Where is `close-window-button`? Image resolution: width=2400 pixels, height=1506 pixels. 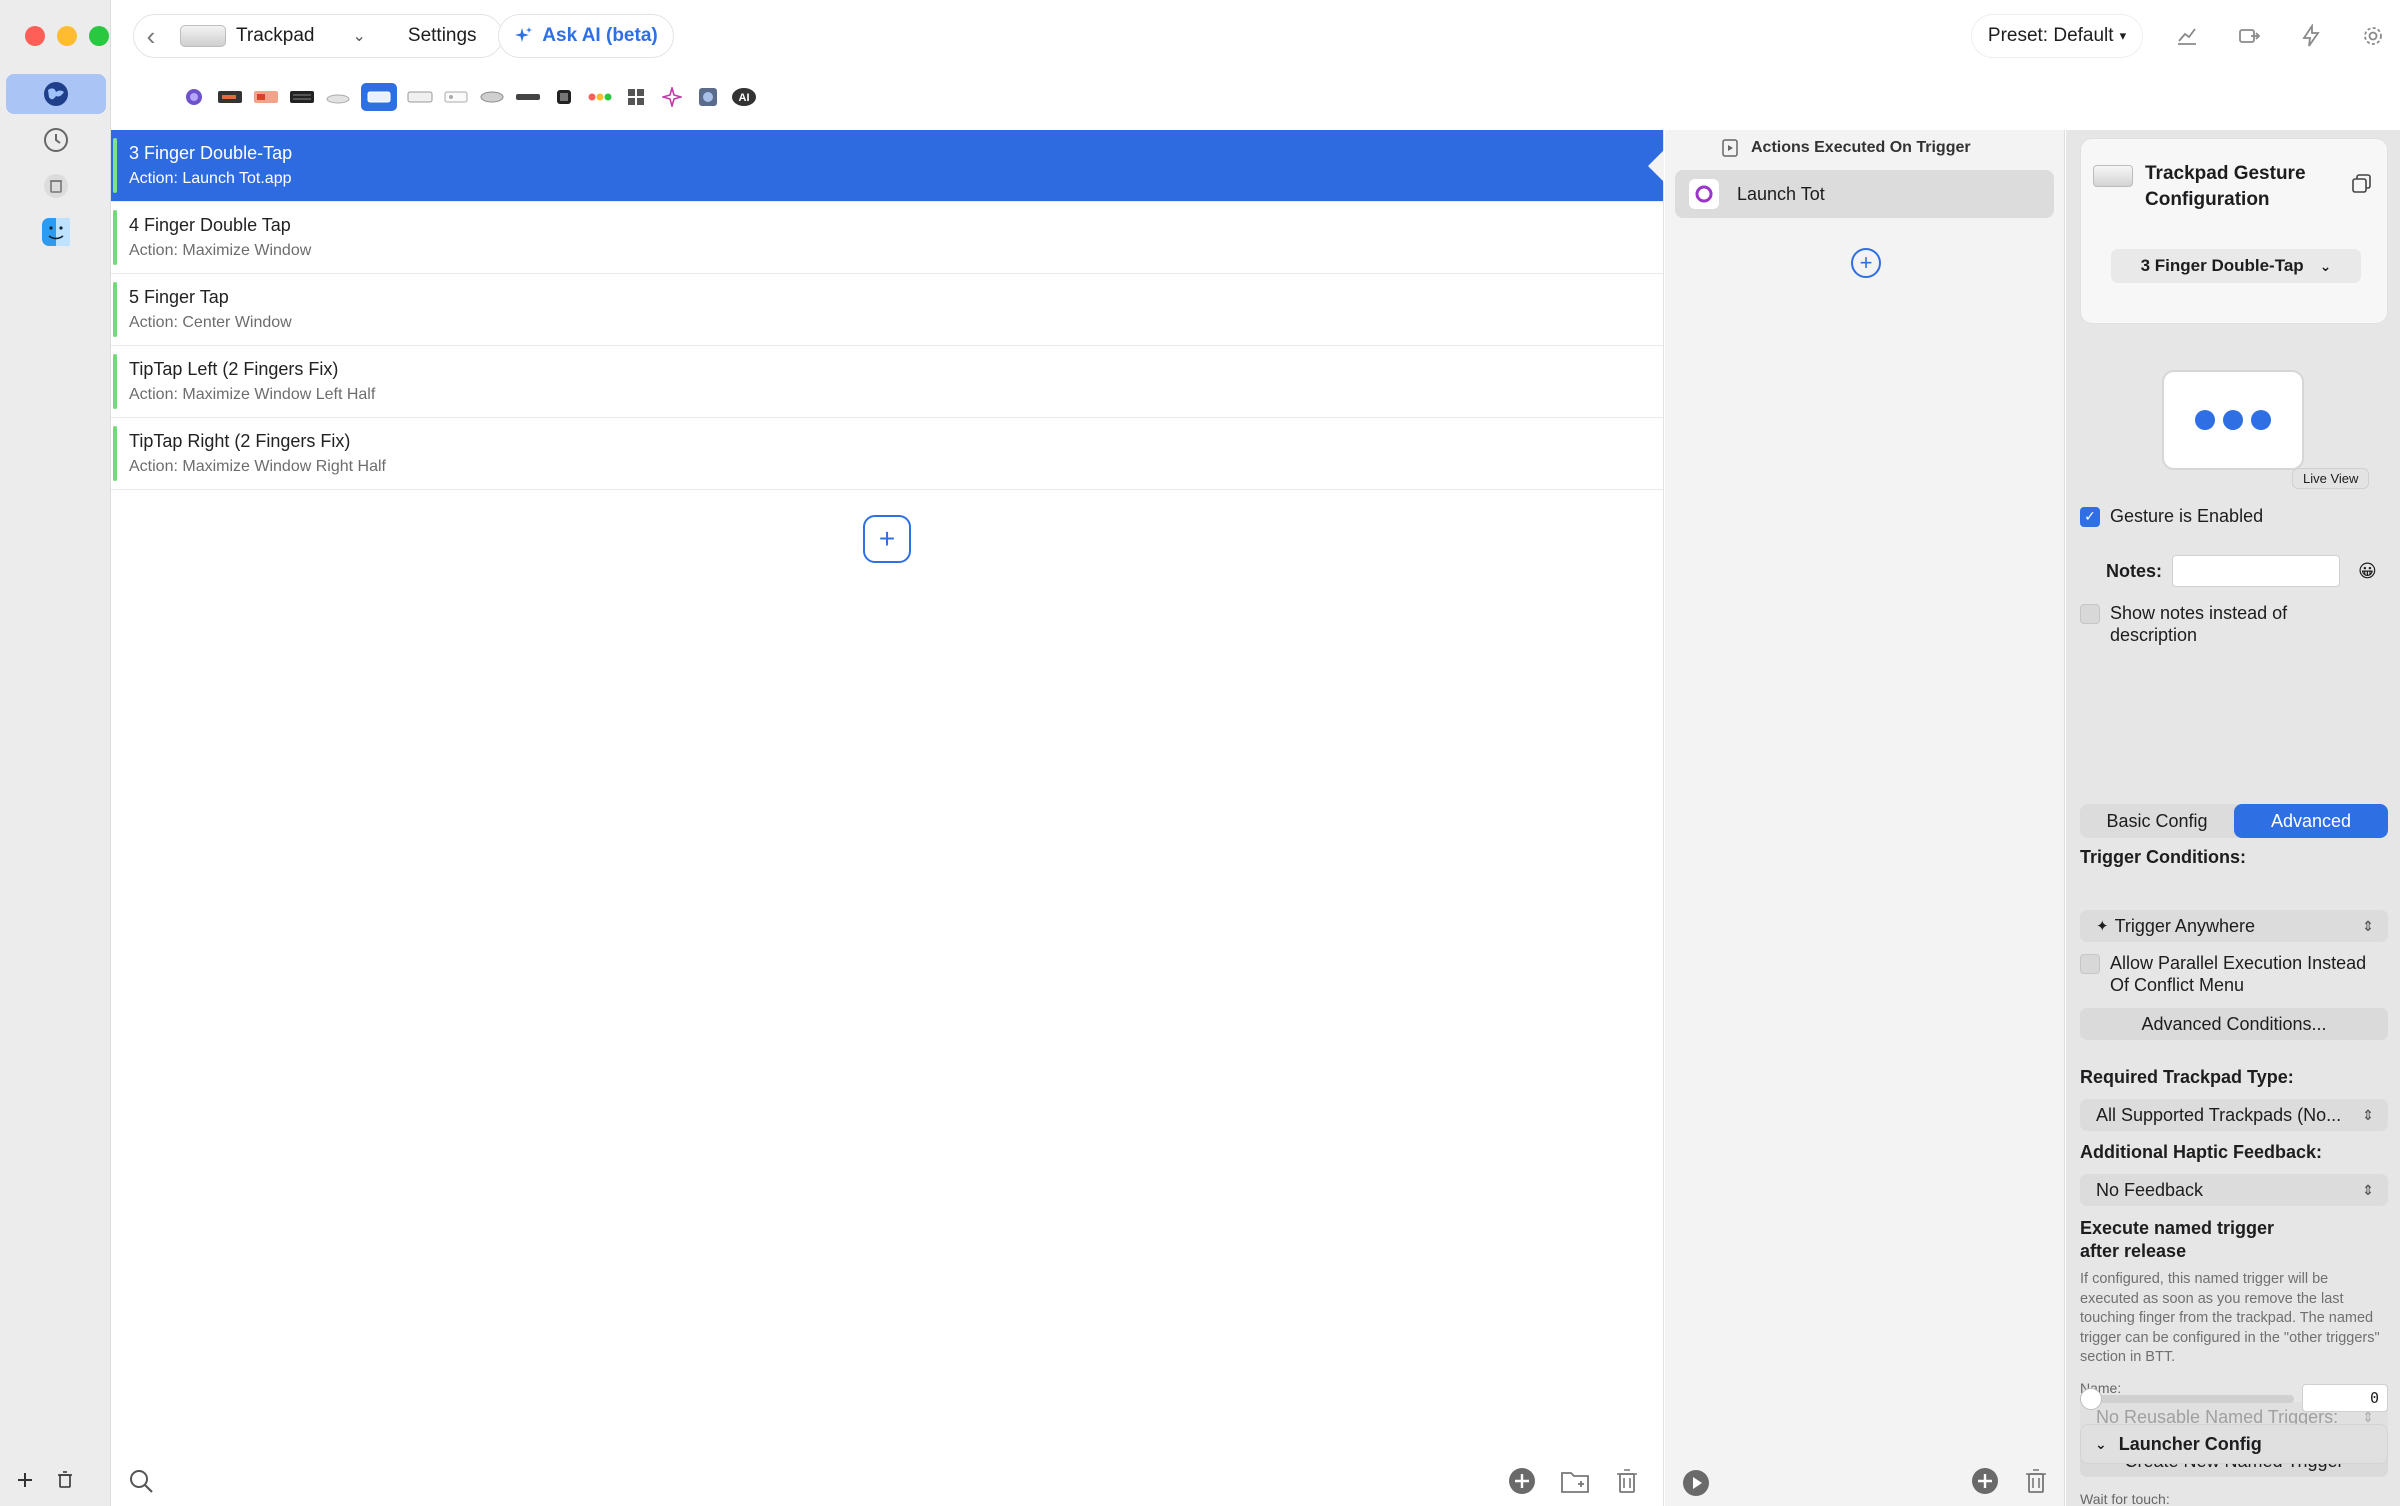
close-window-button is located at coordinates (35, 36).